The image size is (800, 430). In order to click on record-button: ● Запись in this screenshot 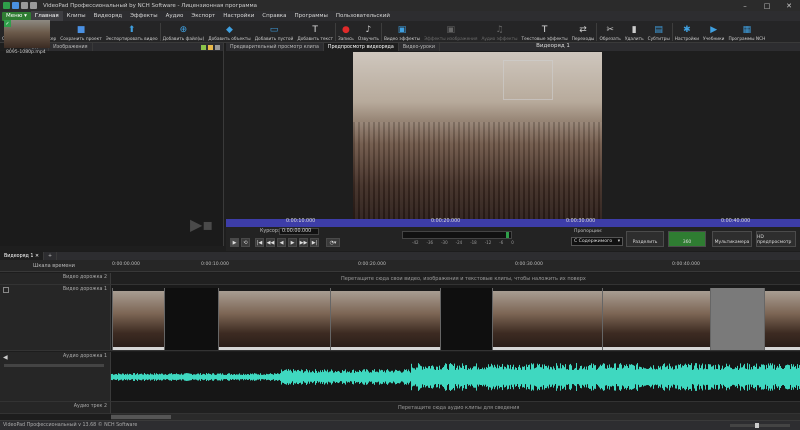, I will do `click(346, 32)`.